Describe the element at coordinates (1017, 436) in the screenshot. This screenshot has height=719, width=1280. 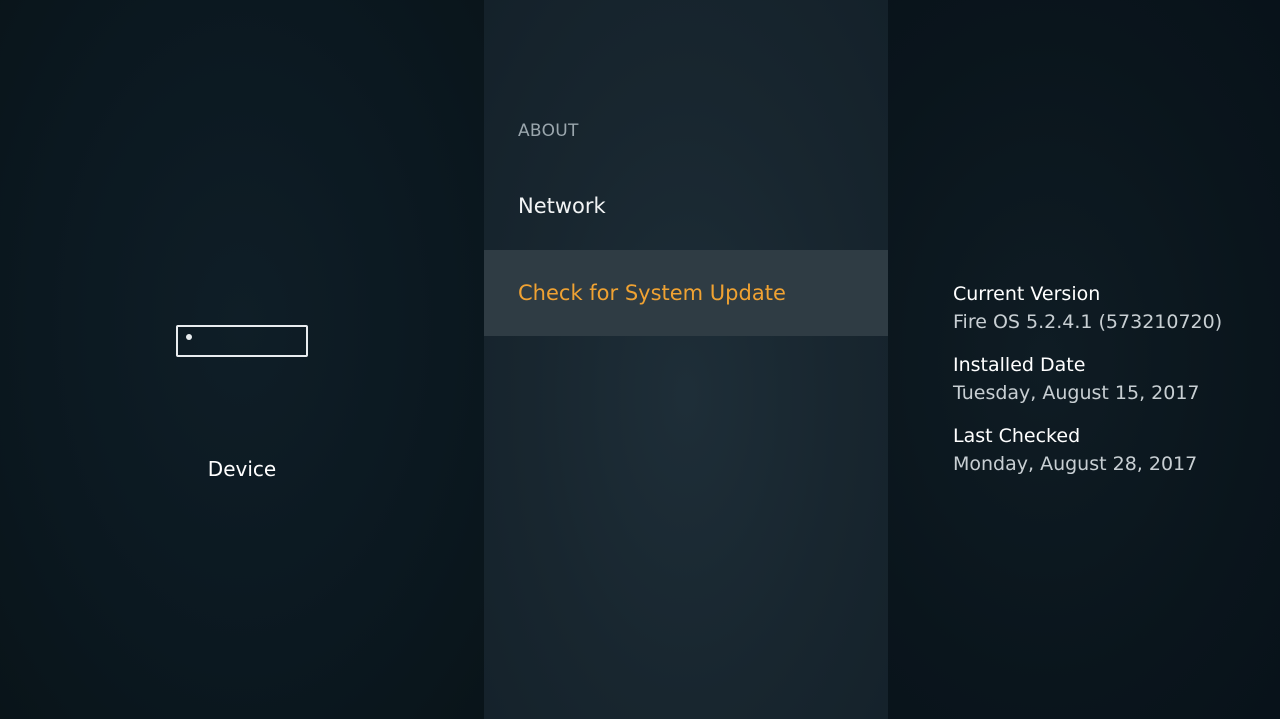
I see `last-checked-title: Last Checked` at that location.